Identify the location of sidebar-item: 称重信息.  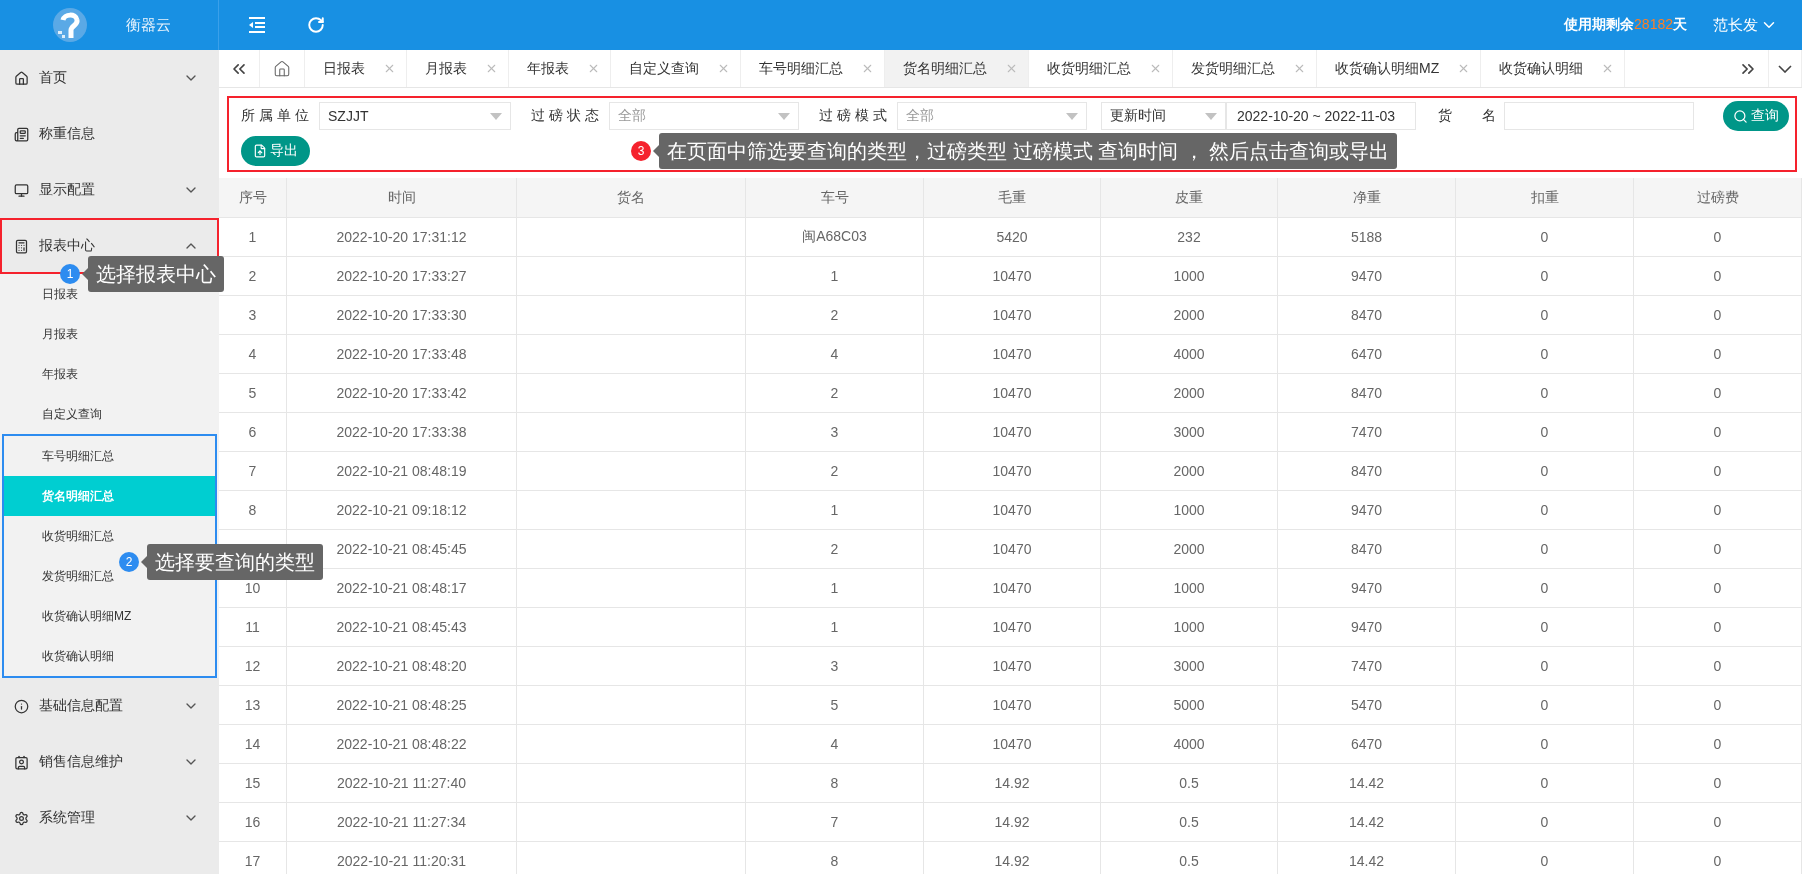
(109, 134).